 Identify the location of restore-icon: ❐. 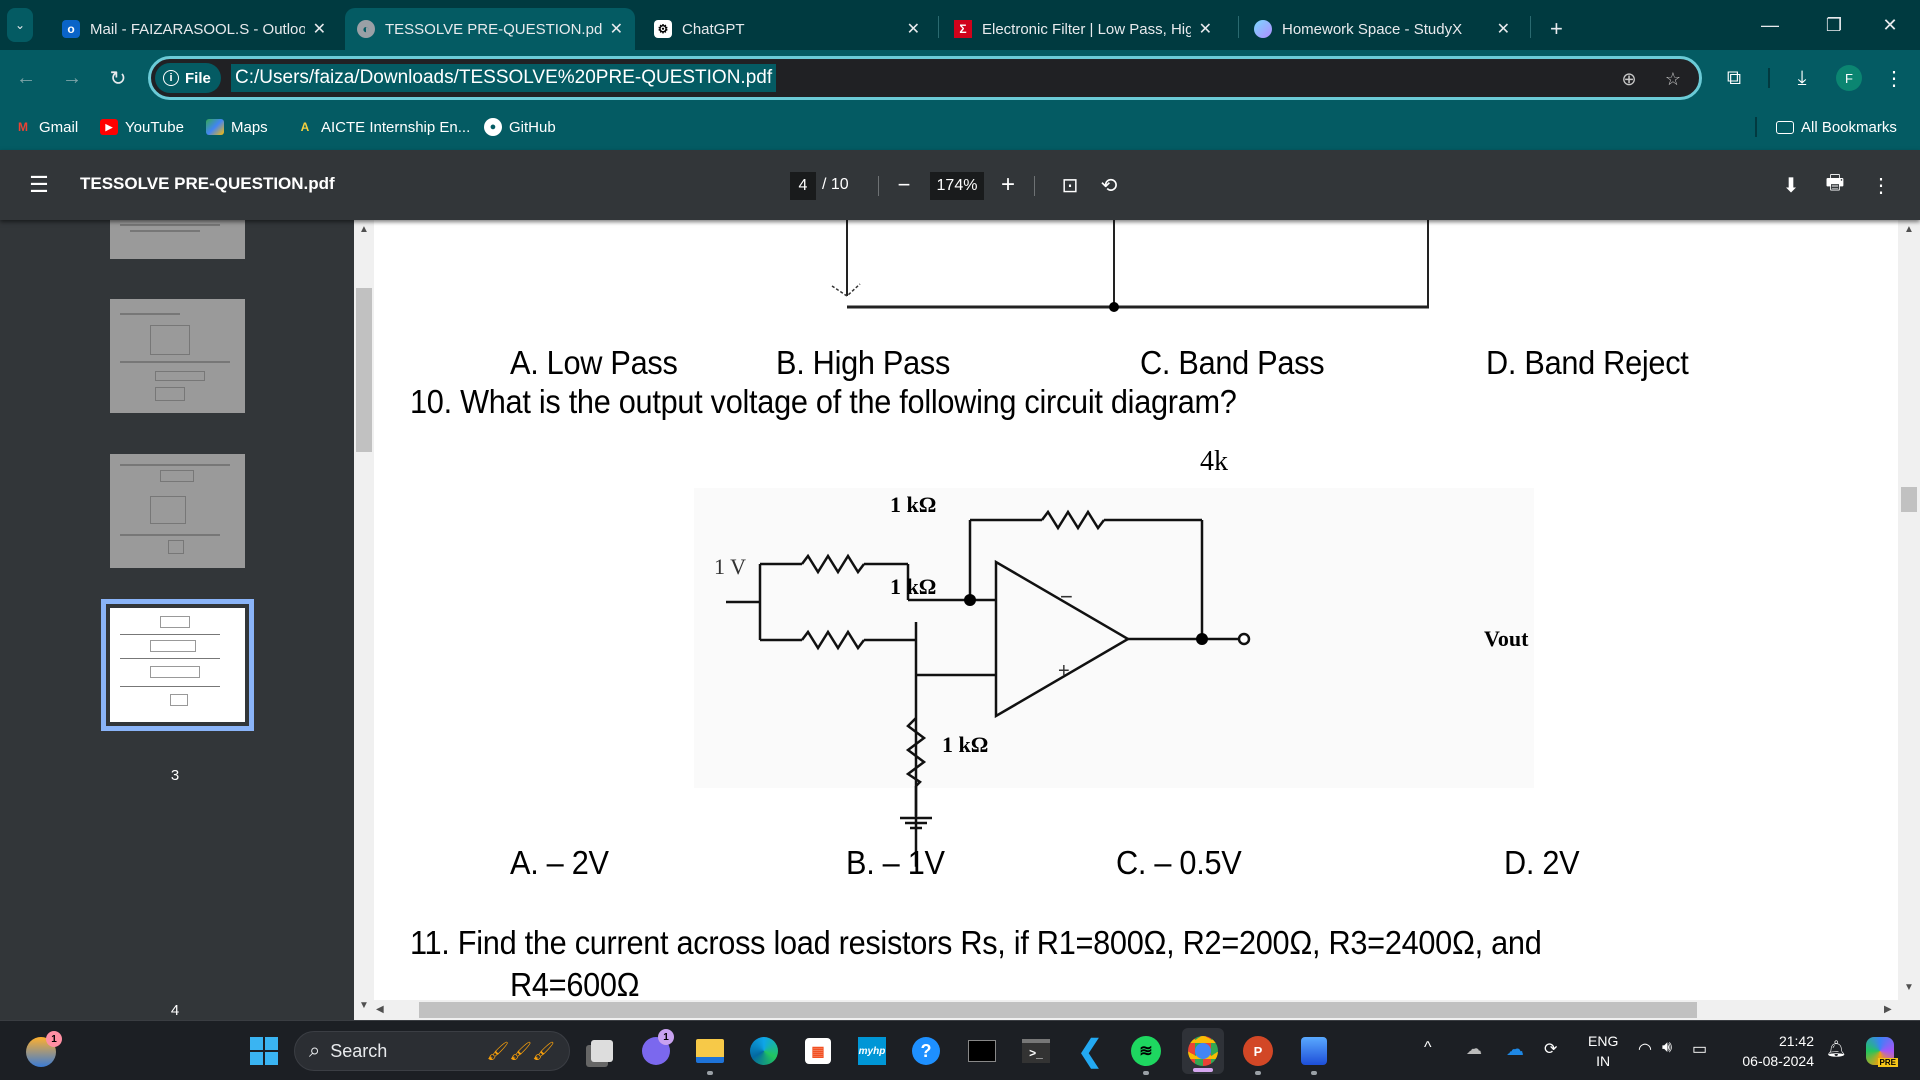
(1834, 24).